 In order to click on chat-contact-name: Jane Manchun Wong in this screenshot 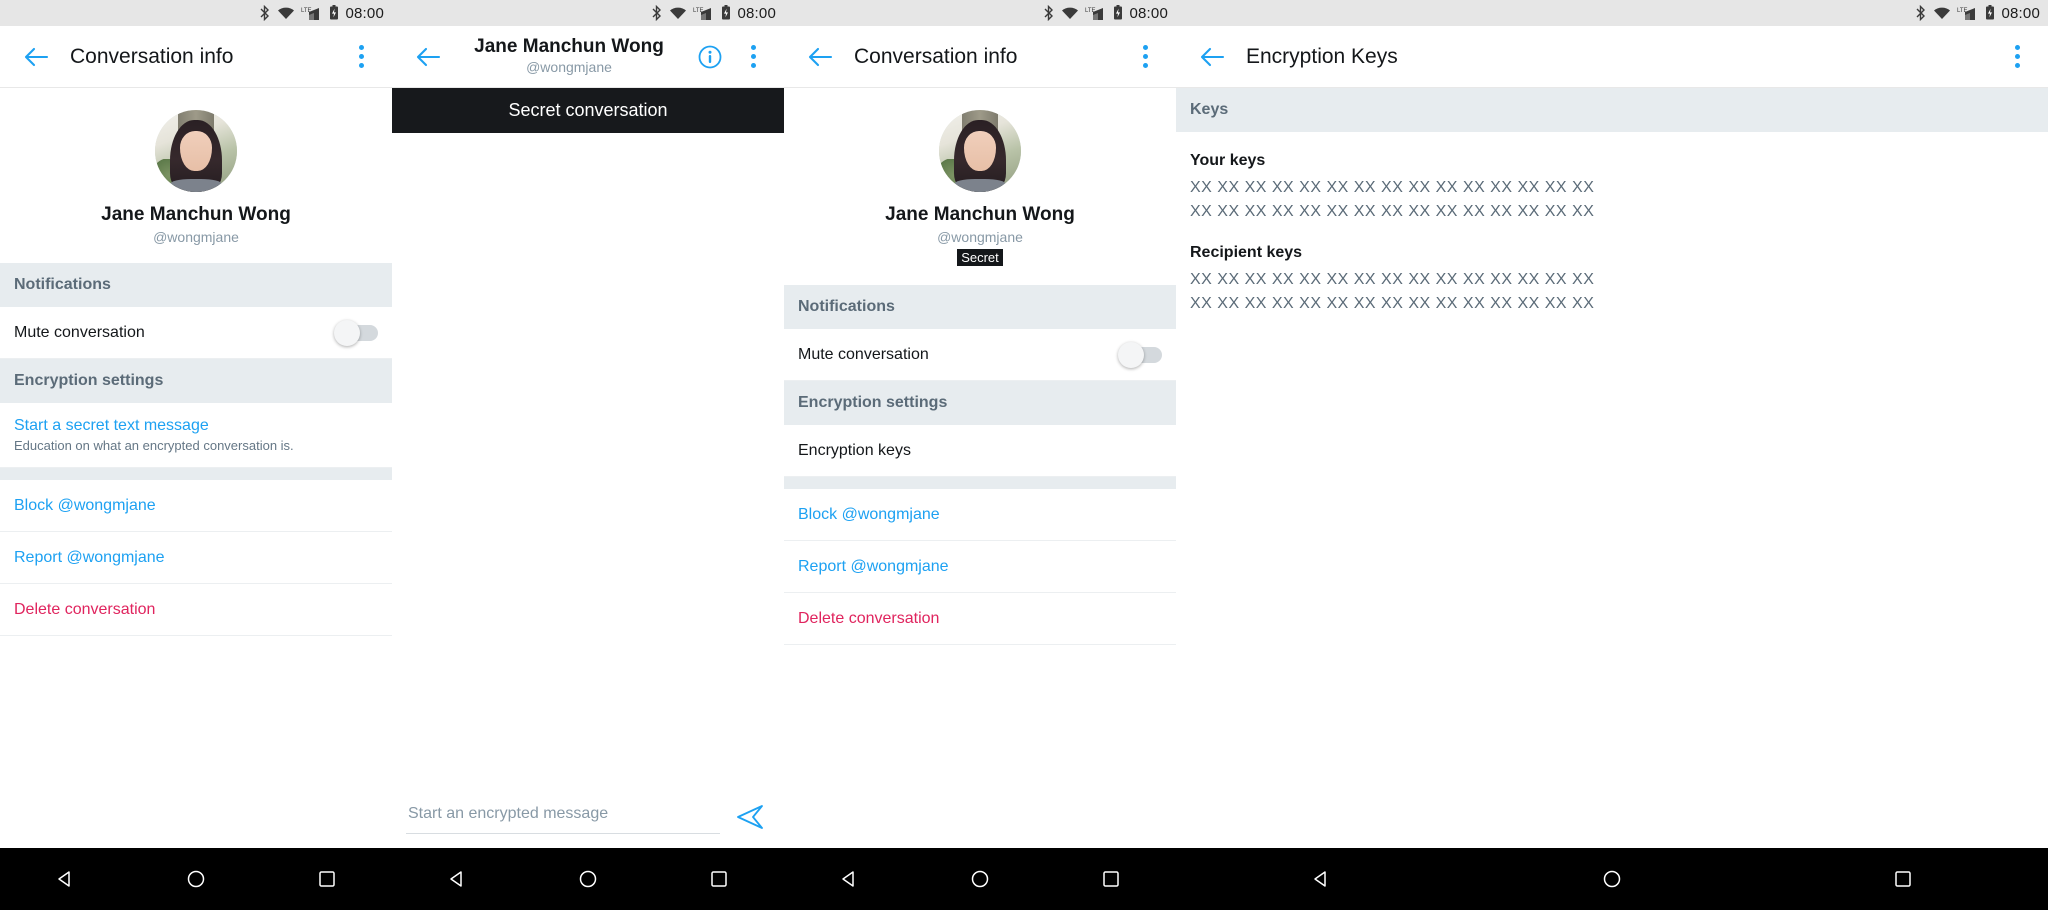, I will do `click(569, 47)`.